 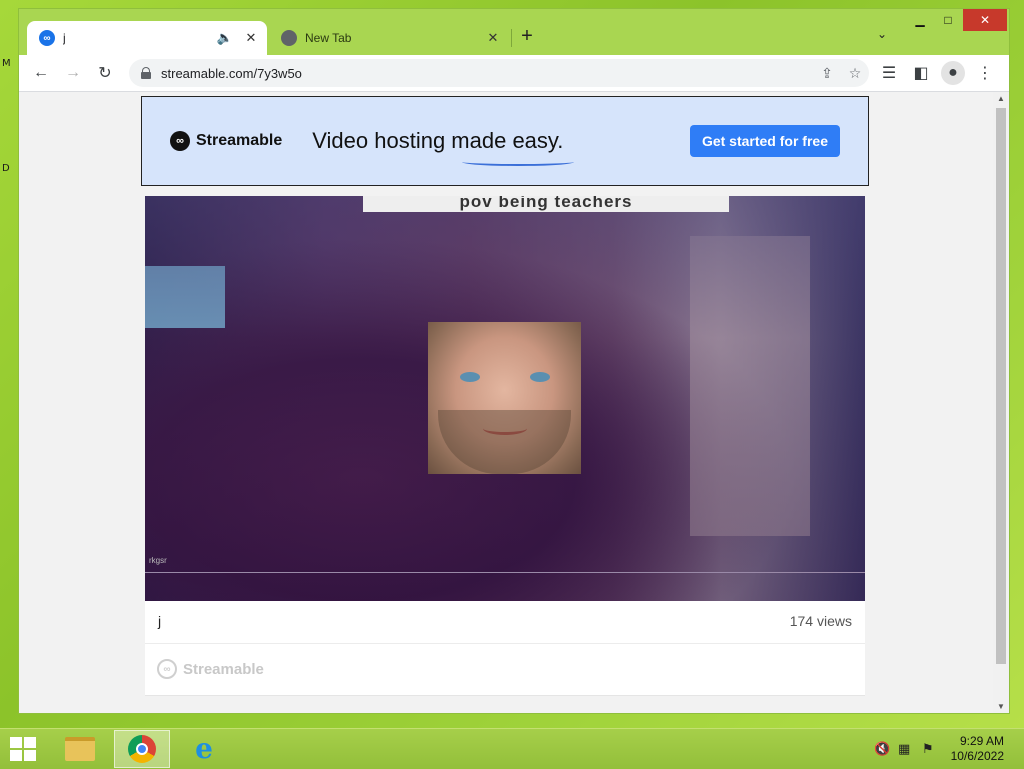 What do you see at coordinates (518, 162) in the screenshot?
I see `tagline-underline` at bounding box center [518, 162].